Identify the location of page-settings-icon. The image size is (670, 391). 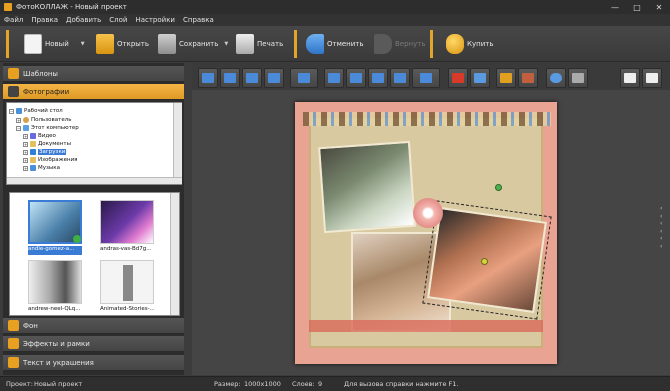
(652, 78).